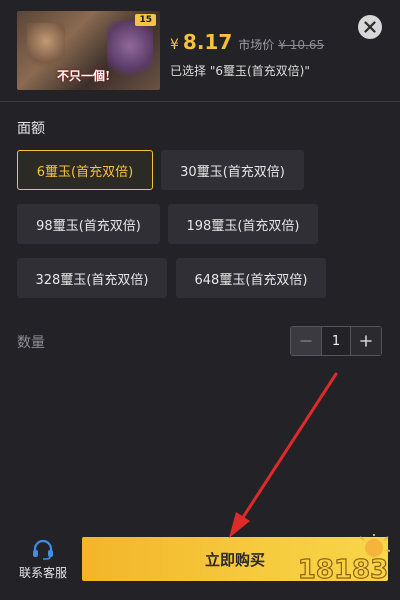 This screenshot has width=400, height=600. Describe the element at coordinates (243, 224) in the screenshot. I see `option-198: 198璽玉(首充双倍)` at that location.